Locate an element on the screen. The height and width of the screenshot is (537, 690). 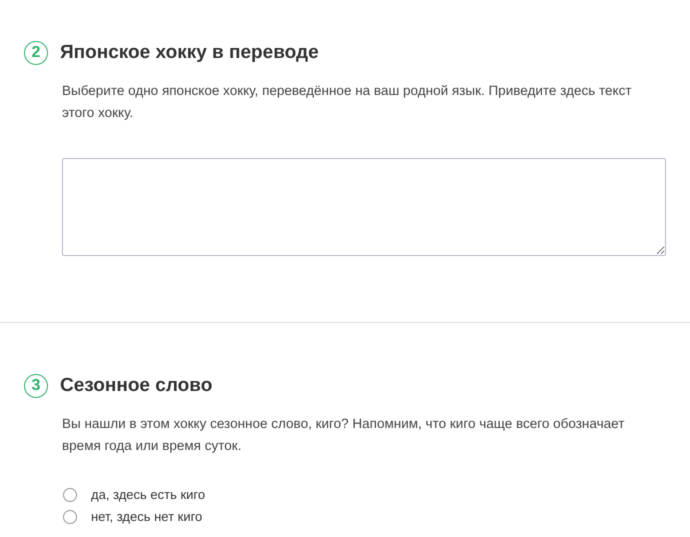
question-title: Японское хокку в переводе is located at coordinates (189, 53).